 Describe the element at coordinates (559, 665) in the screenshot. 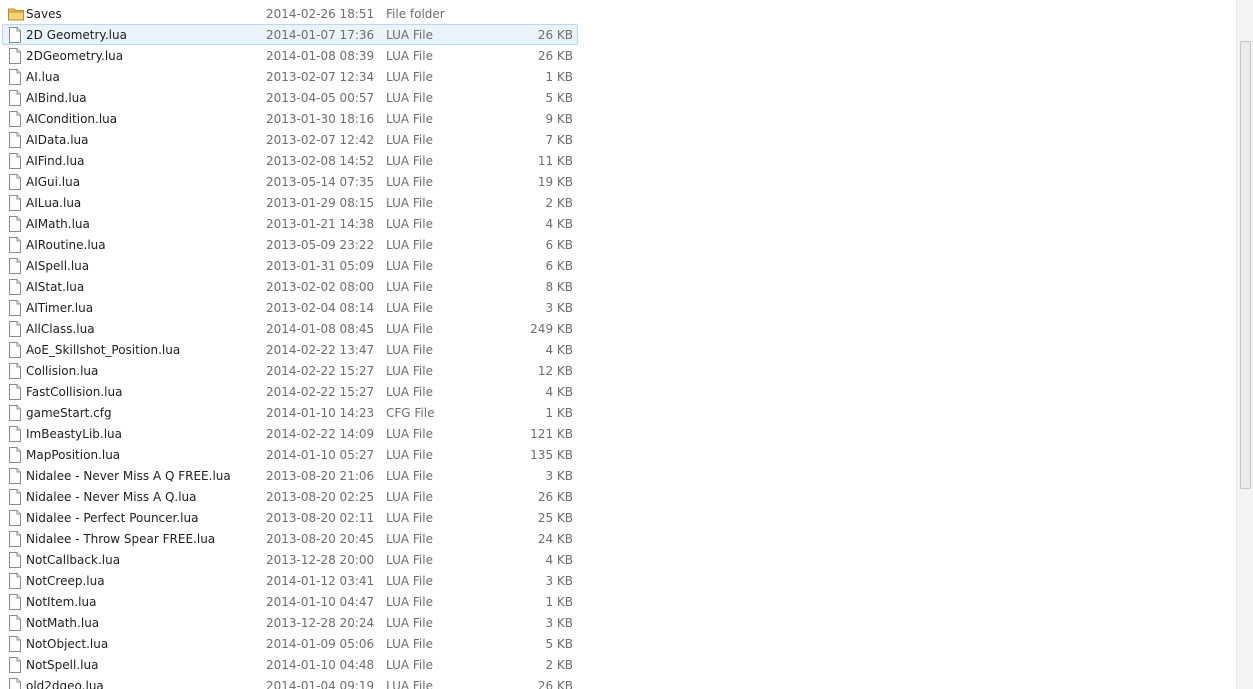

I see `file-size: 2 KB` at that location.